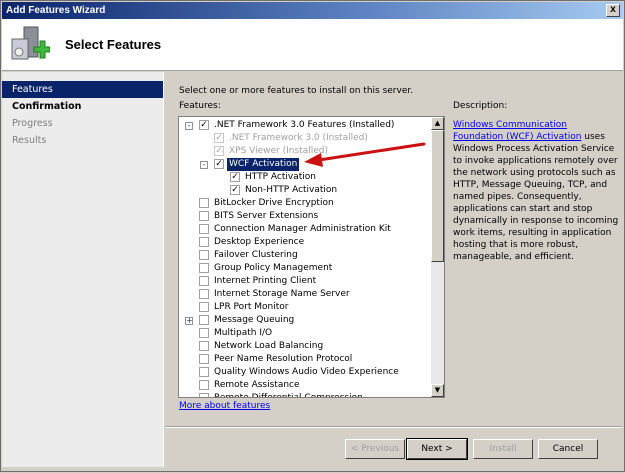 This screenshot has width=625, height=473. What do you see at coordinates (283, 359) in the screenshot?
I see `tree-item-label: Peer Name Resolution Protocol` at bounding box center [283, 359].